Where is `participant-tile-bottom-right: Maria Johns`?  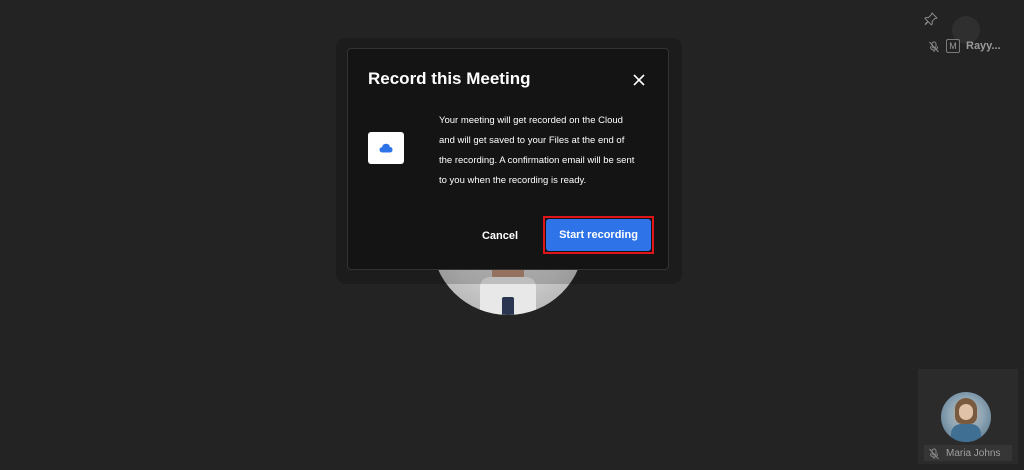 participant-tile-bottom-right: Maria Johns is located at coordinates (968, 416).